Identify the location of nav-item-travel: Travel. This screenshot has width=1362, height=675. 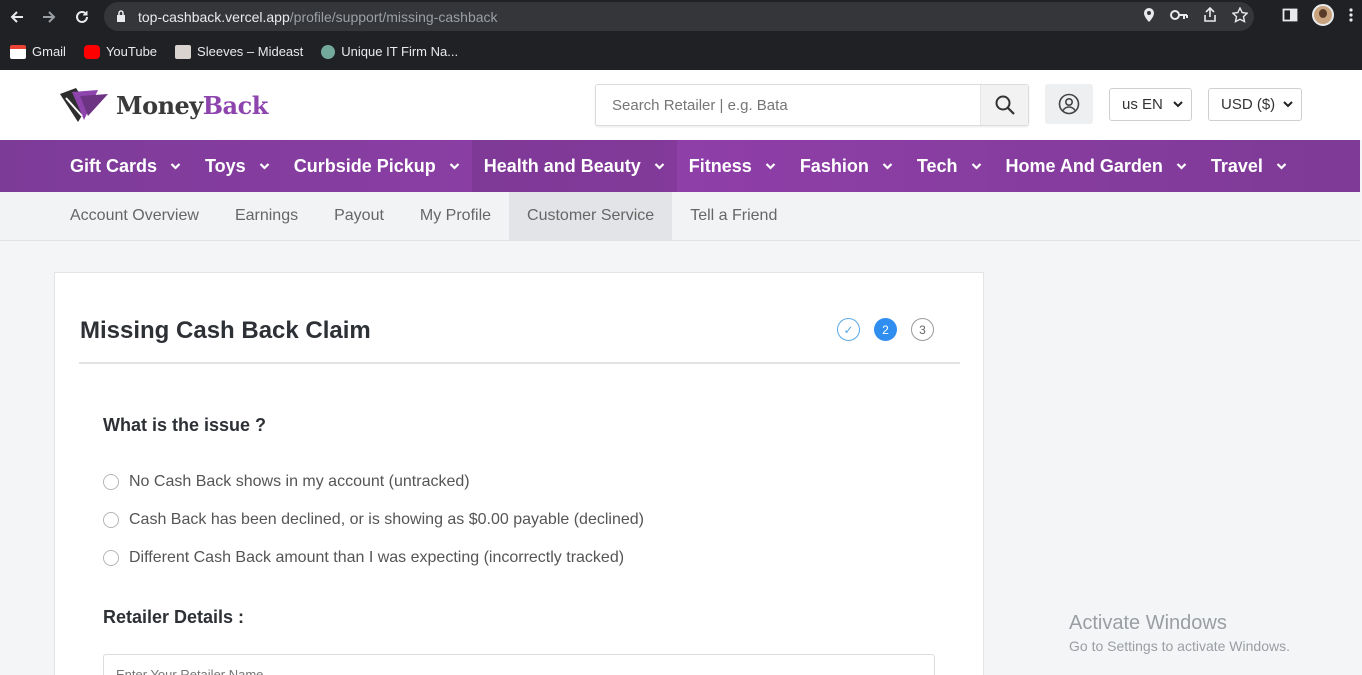
(1249, 166).